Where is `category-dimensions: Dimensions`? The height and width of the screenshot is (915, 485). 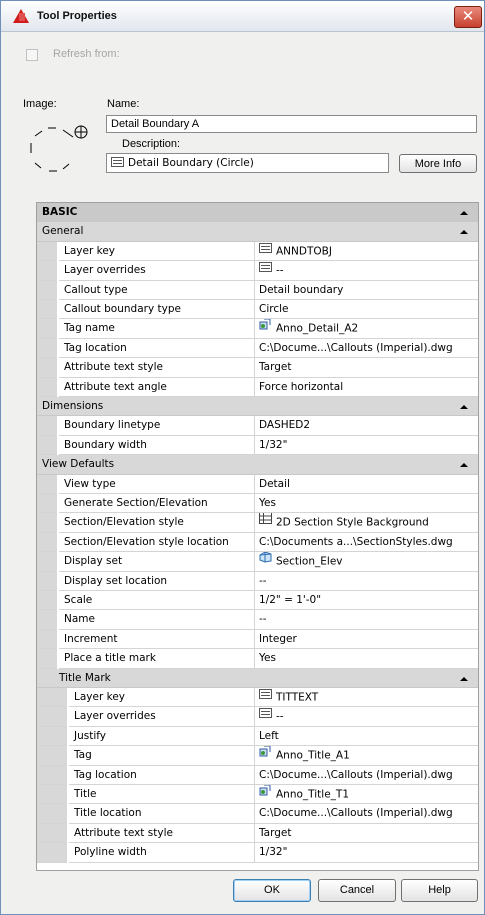
category-dimensions: Dimensions is located at coordinates (257, 407).